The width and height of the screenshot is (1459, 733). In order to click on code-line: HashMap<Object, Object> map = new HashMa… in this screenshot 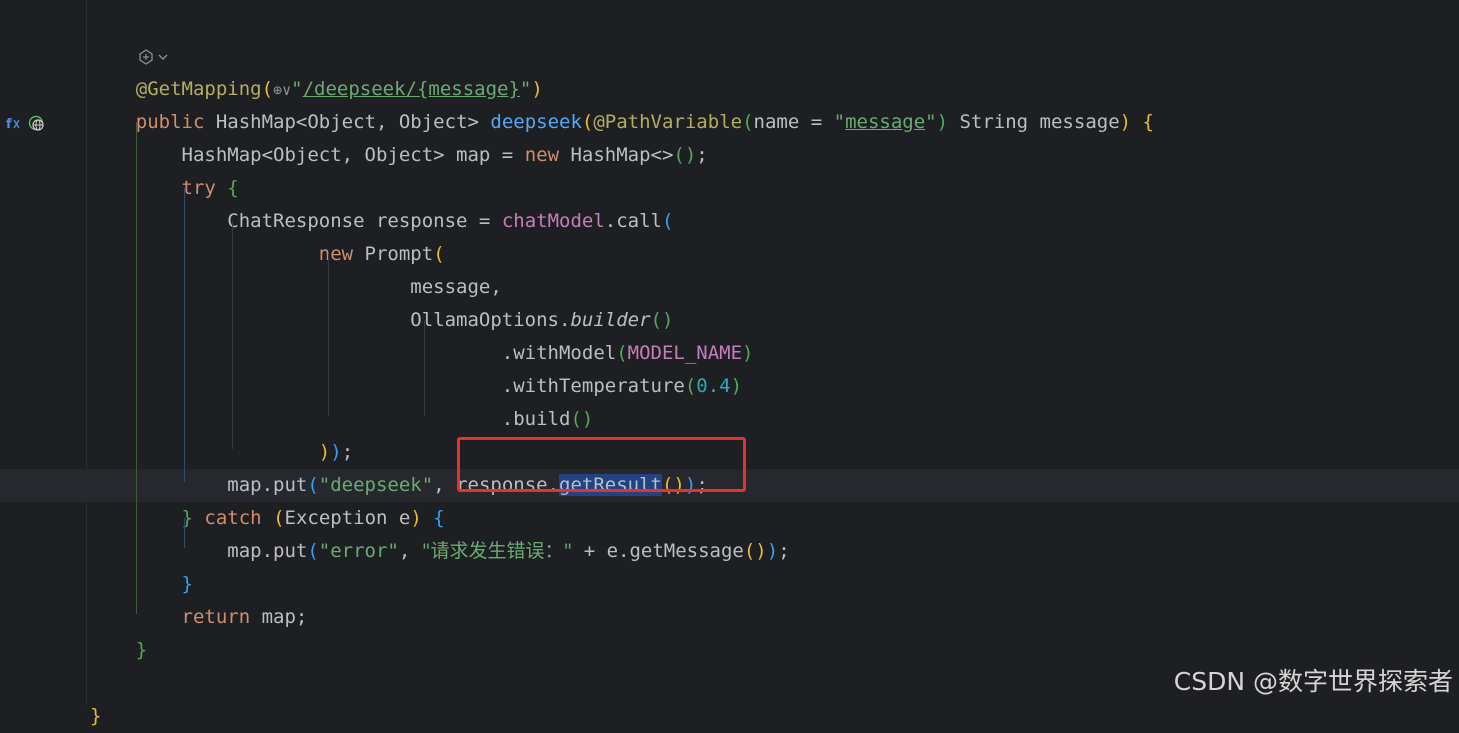, I will do `click(729, 155)`.